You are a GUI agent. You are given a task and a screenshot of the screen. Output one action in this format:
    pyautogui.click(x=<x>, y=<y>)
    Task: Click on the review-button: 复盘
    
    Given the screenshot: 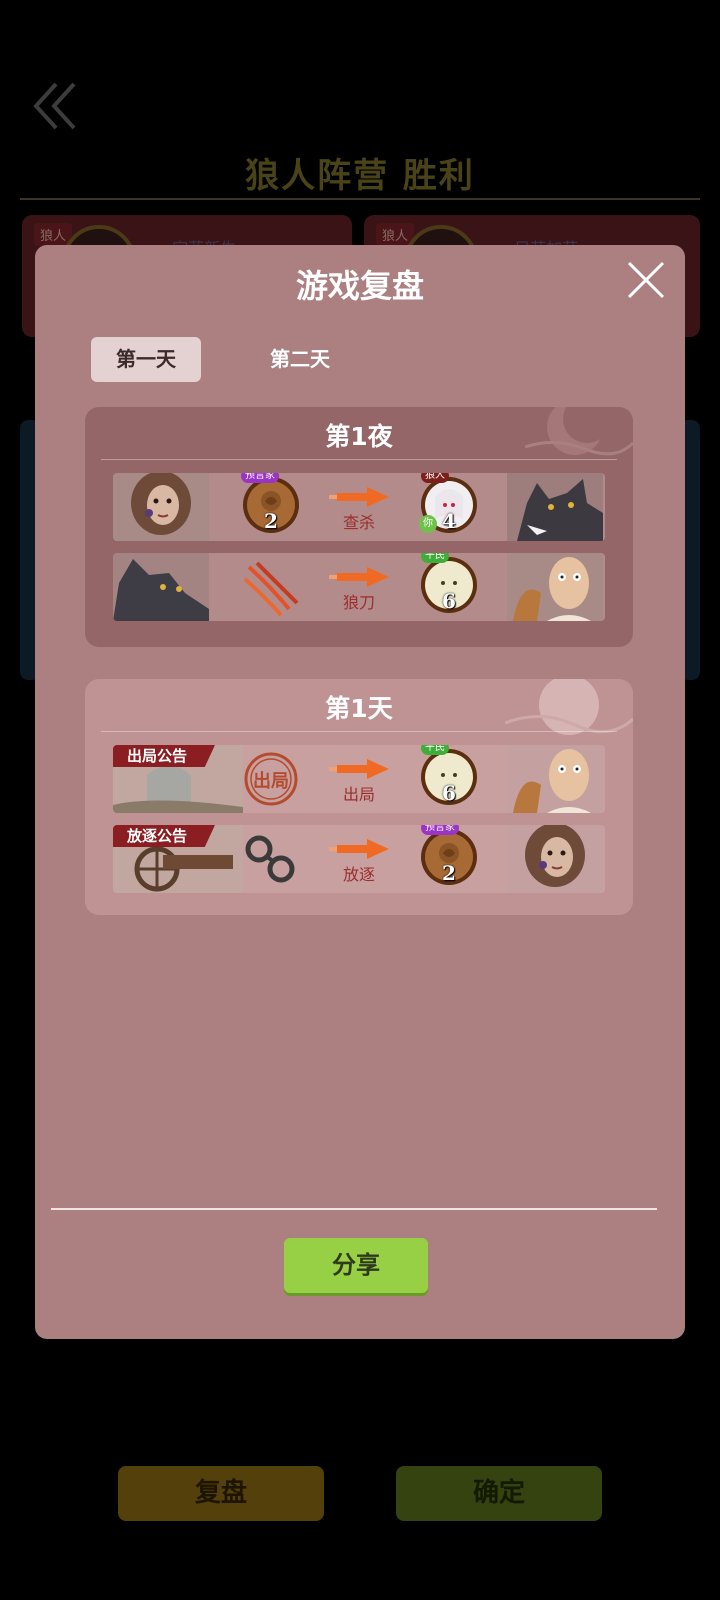 What is the action you would take?
    pyautogui.click(x=221, y=1493)
    